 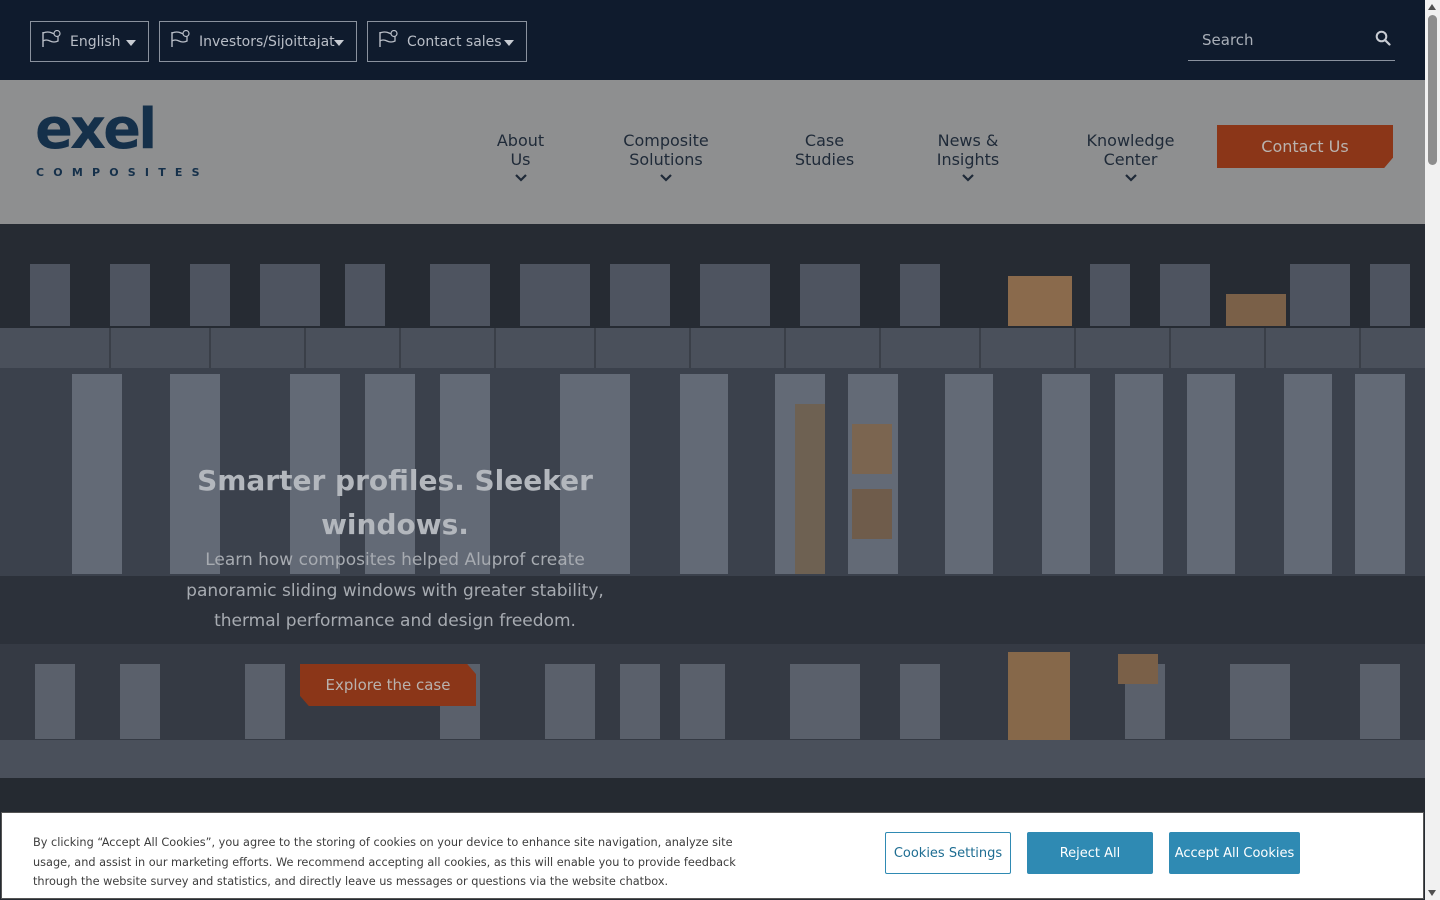 I want to click on nav-label: Case Studies, so click(x=824, y=150).